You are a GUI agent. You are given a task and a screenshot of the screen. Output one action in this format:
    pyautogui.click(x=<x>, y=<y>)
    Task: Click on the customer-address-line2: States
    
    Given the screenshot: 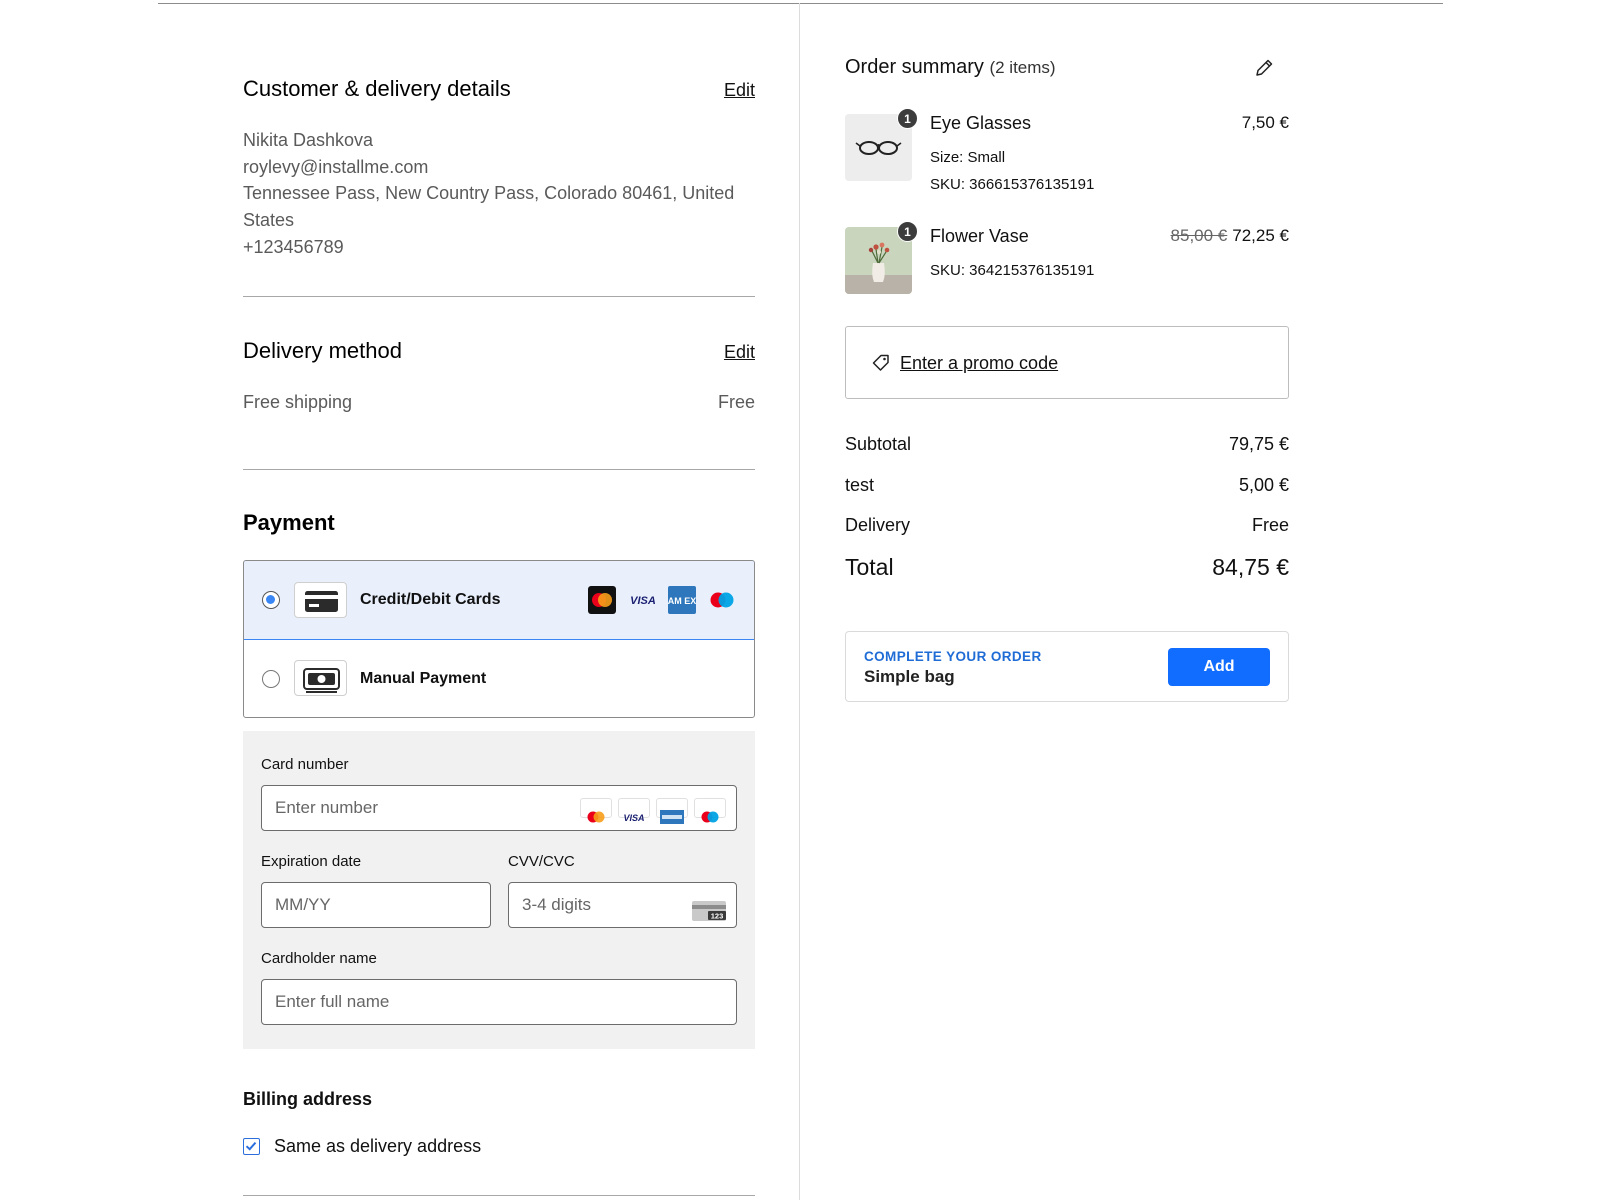 What is the action you would take?
    pyautogui.click(x=269, y=220)
    